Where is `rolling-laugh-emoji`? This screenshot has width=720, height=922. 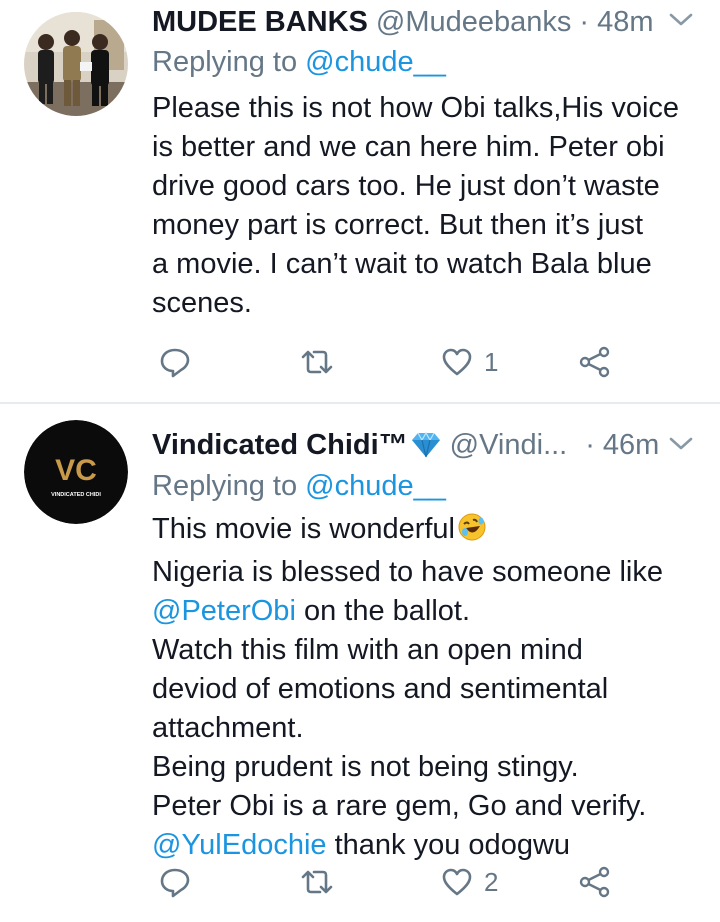
rolling-laugh-emoji is located at coordinates (472, 532).